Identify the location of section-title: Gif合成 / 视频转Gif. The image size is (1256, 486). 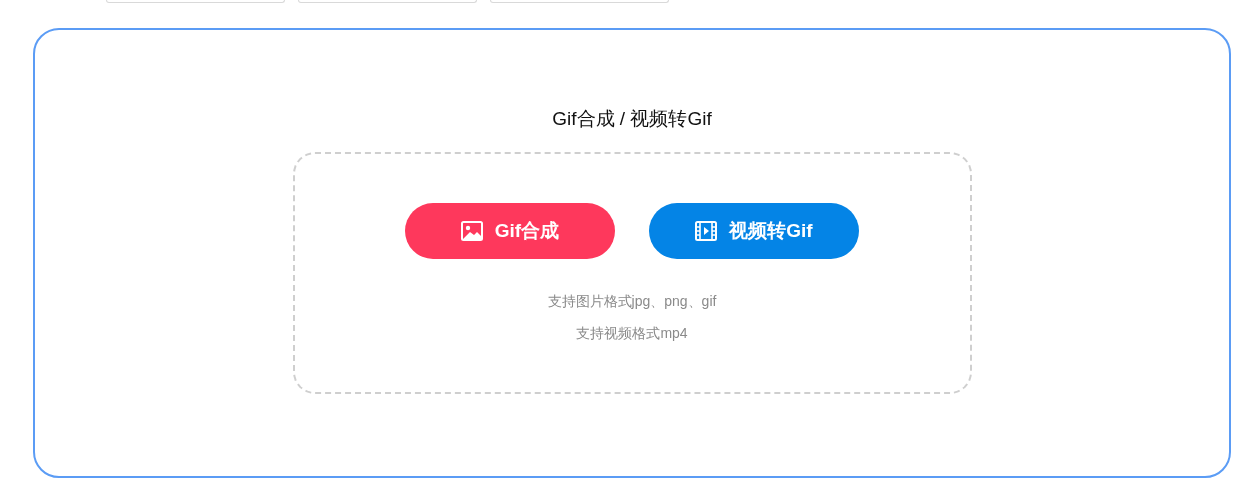
(632, 119).